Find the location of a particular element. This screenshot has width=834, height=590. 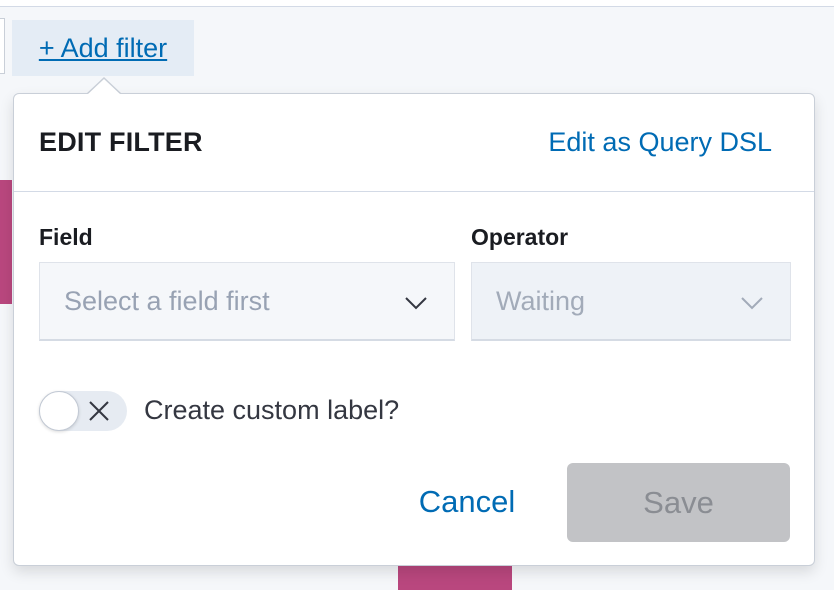

save-button: Save is located at coordinates (678, 502).